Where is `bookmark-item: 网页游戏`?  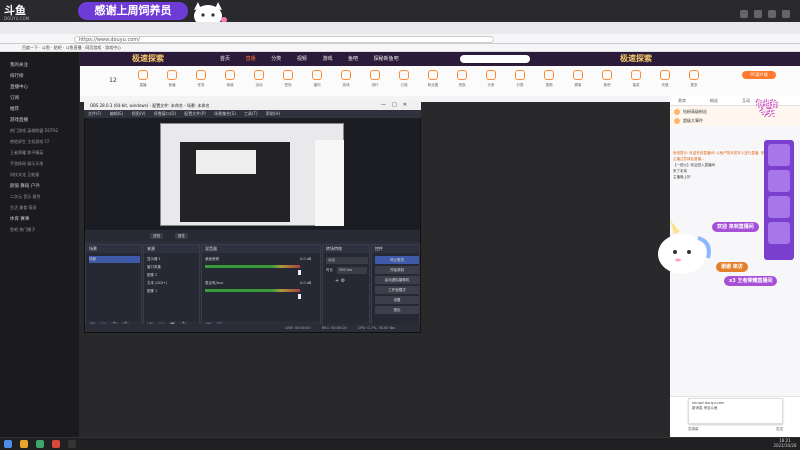
bookmark-item: 网页游戏 is located at coordinates (93, 47).